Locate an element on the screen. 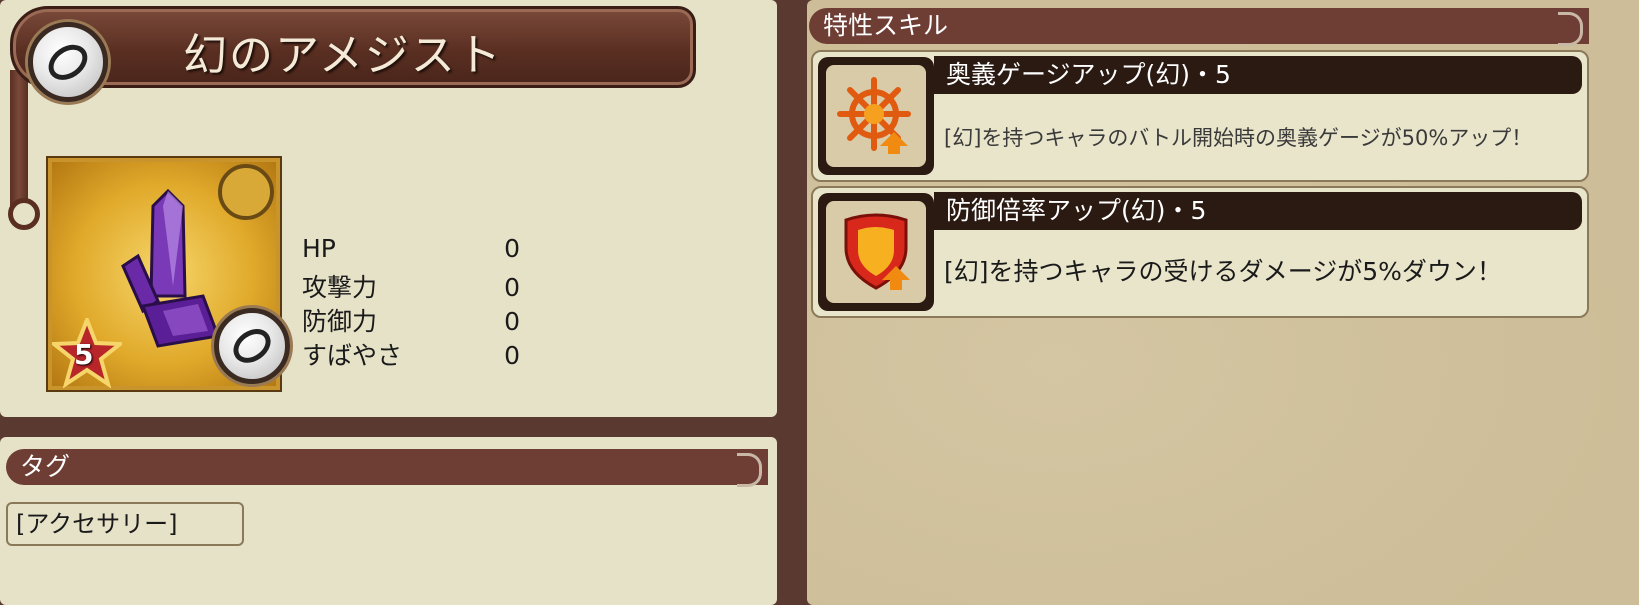 This screenshot has height=605, width=1639. tag-item: [アクセサリー] is located at coordinates (125, 524).